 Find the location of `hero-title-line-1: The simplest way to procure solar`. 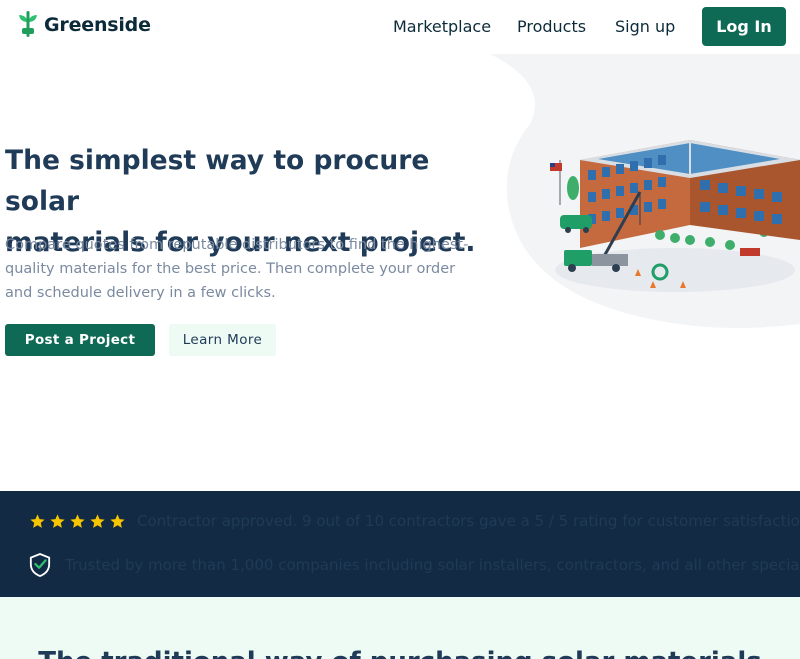

hero-title-line-1: The simplest way to procure solar is located at coordinates (217, 181).